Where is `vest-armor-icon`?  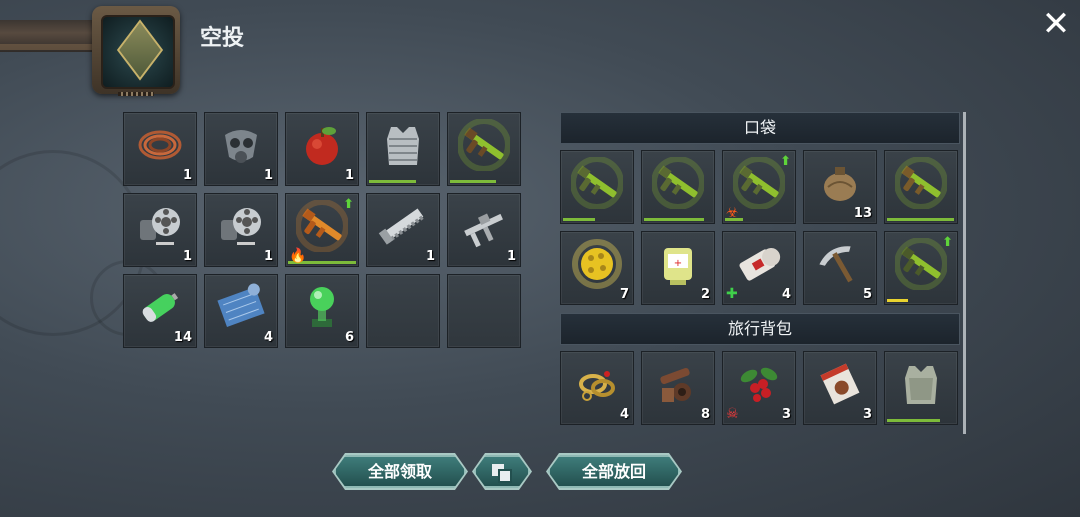
vest-armor-icon is located at coordinates (403, 147).